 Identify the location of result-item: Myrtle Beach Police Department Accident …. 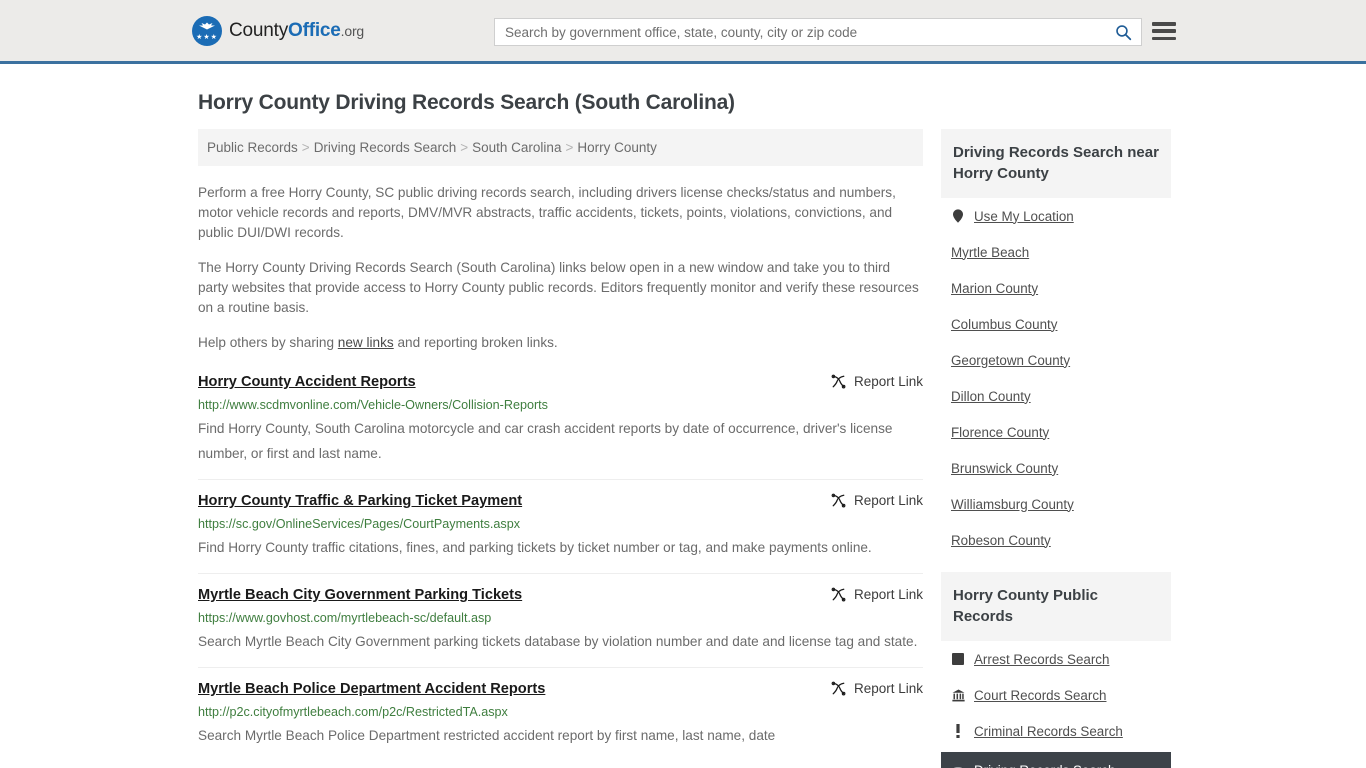
(560, 720).